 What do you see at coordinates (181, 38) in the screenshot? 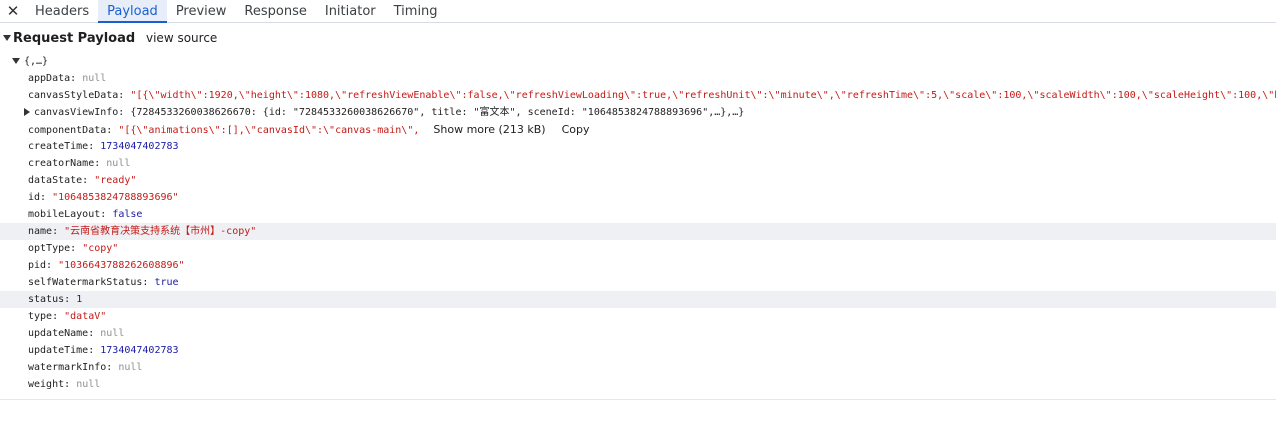
I see `view-source-link: view source` at bounding box center [181, 38].